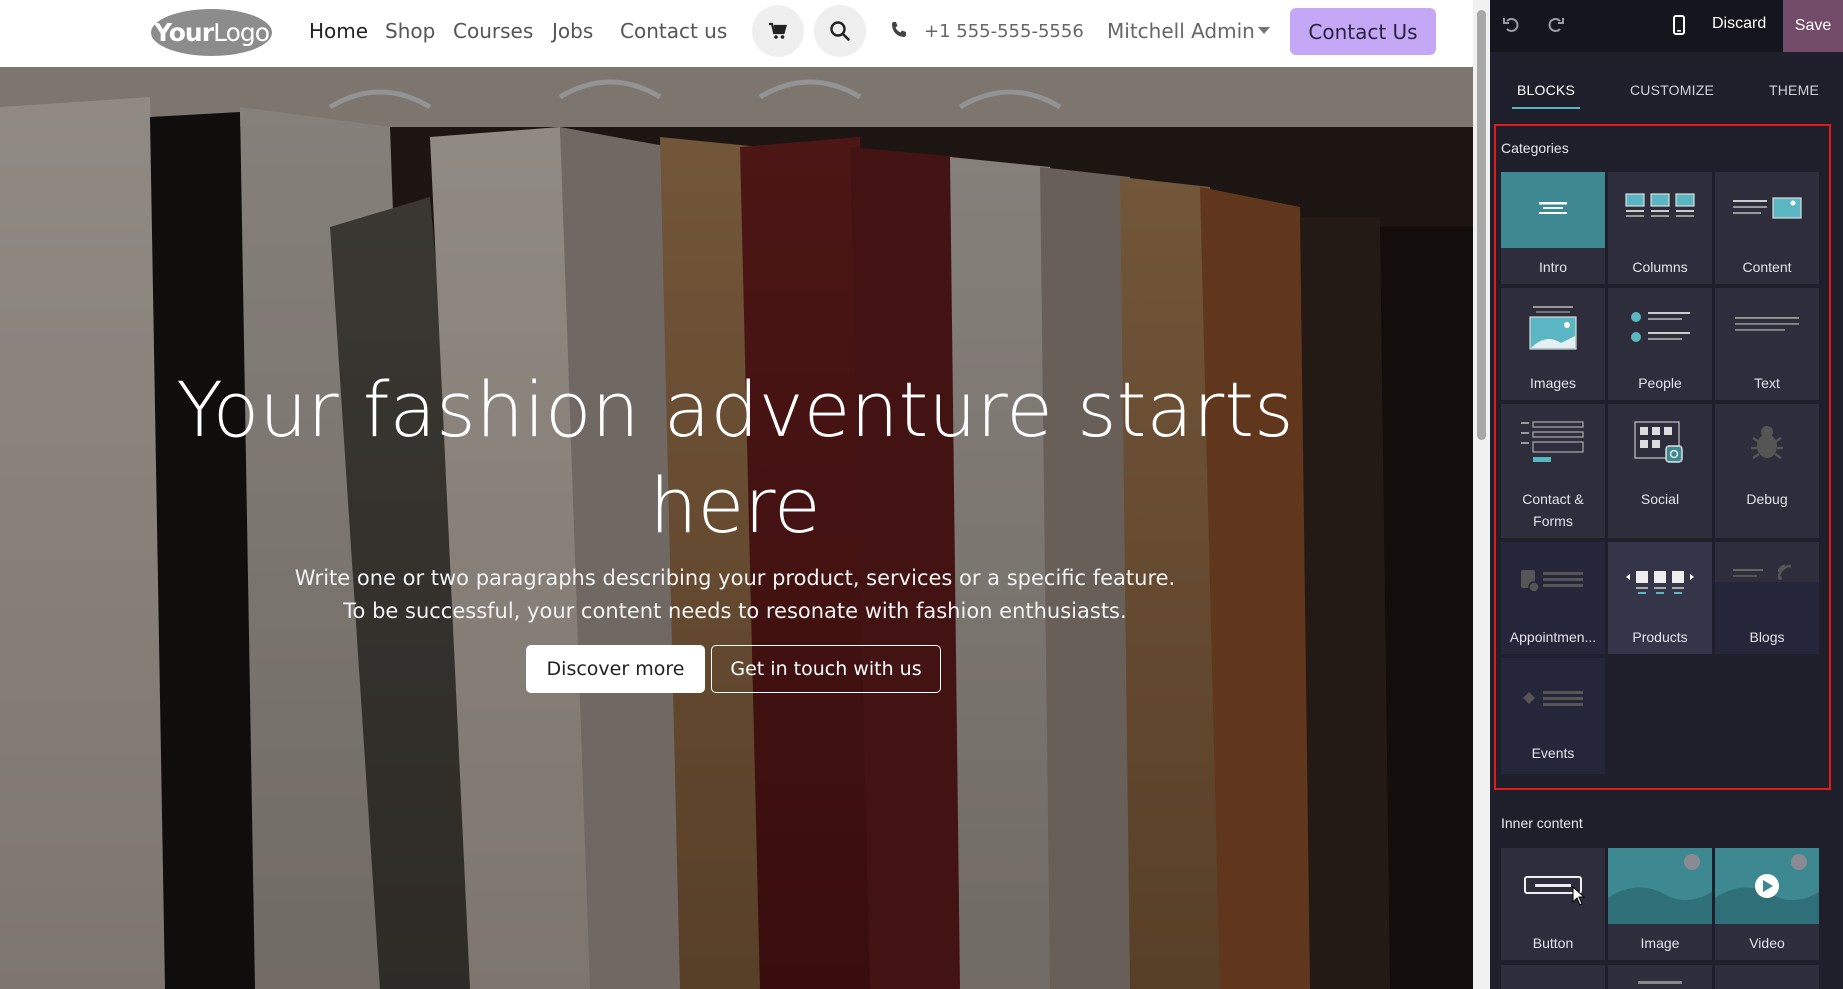  Describe the element at coordinates (1660, 886) in the screenshot. I see `image-thumbnail-icon` at that location.